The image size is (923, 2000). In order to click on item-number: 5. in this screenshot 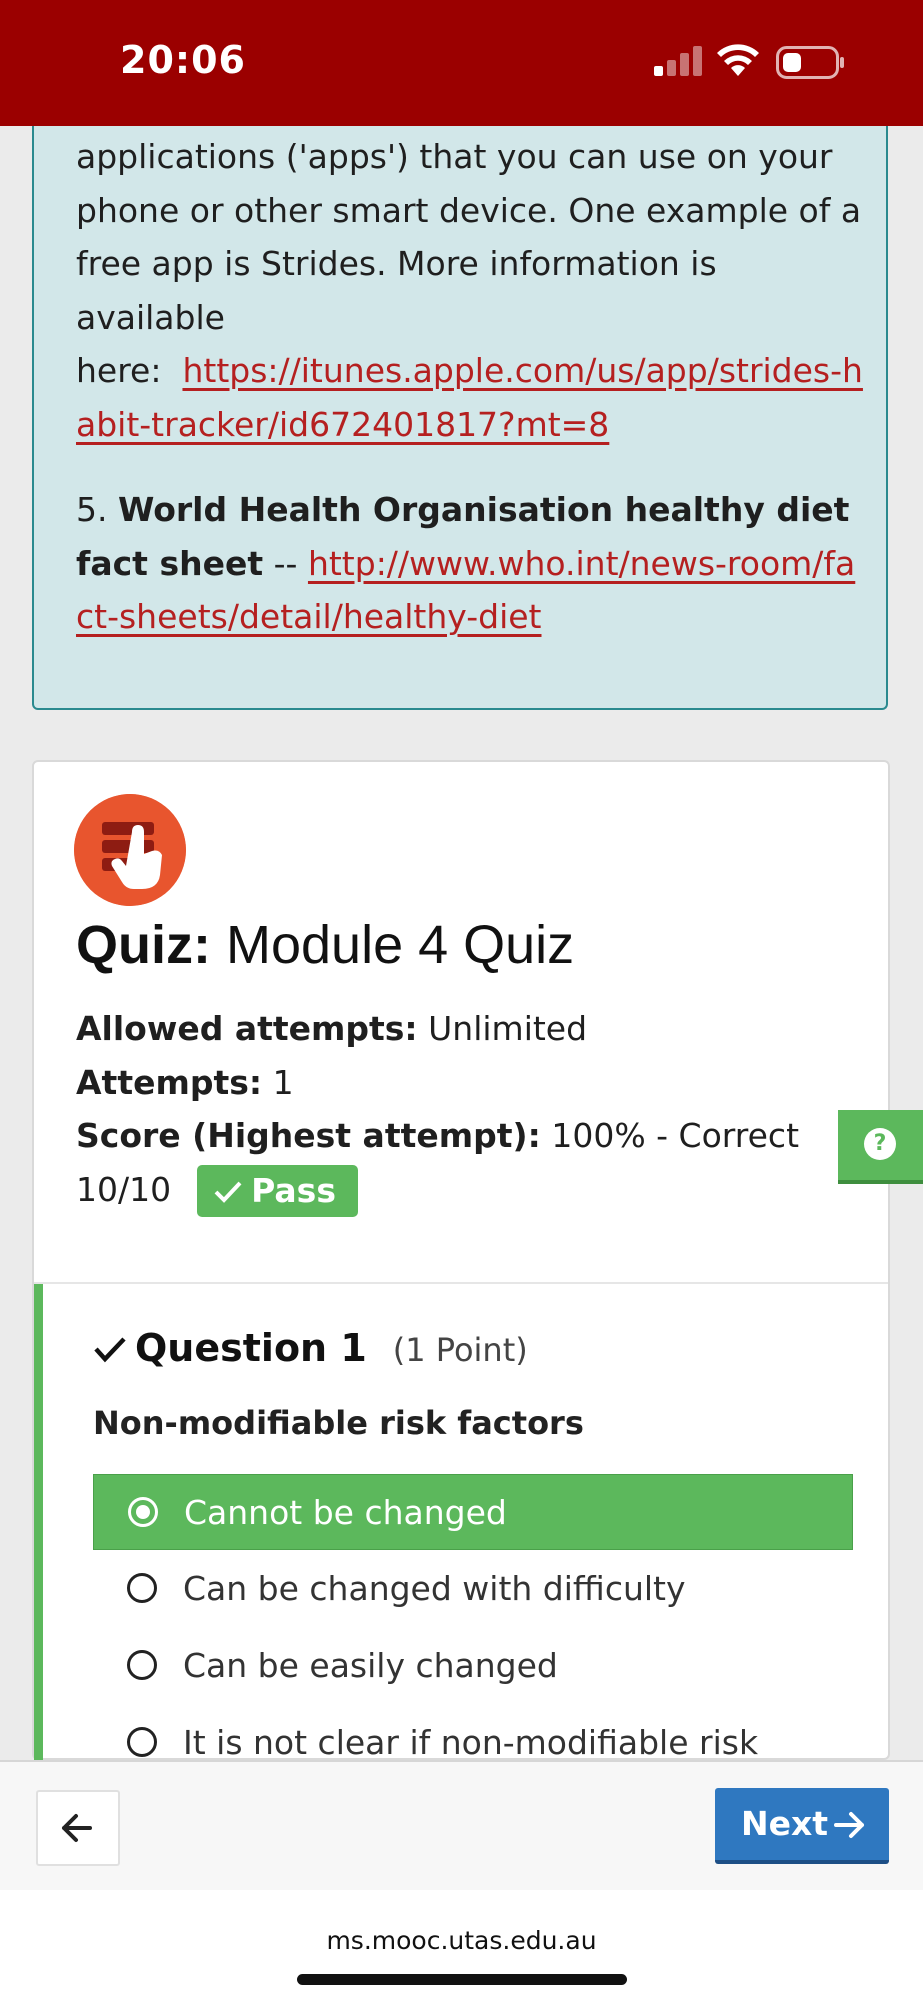, I will do `click(92, 509)`.